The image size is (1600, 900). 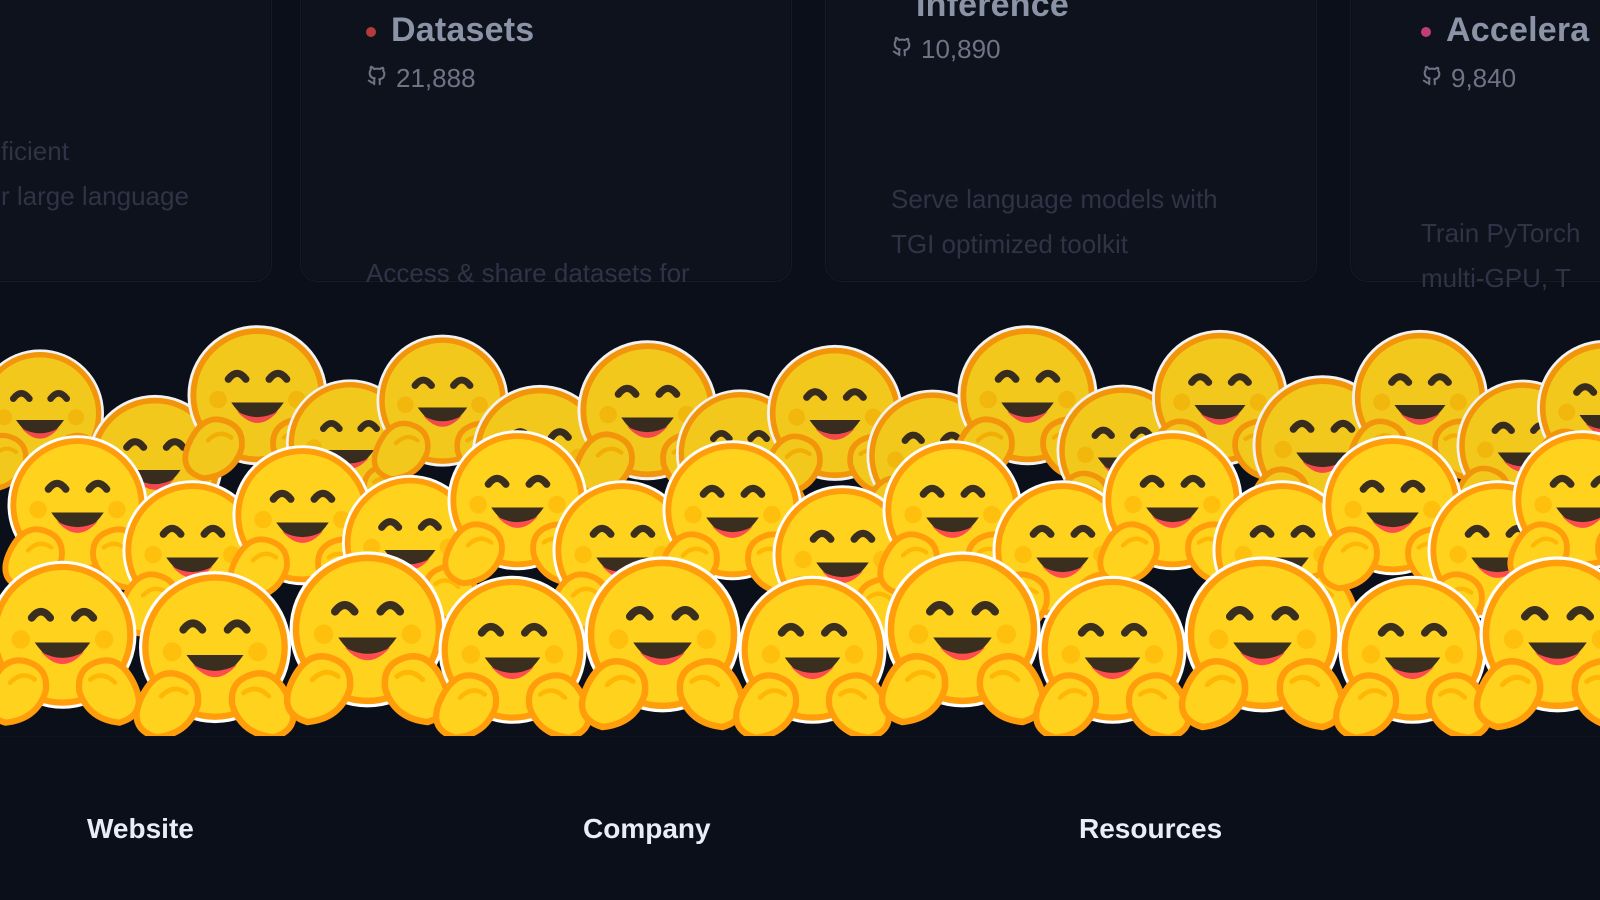 What do you see at coordinates (463, 30) in the screenshot?
I see `repo-title: Datasets` at bounding box center [463, 30].